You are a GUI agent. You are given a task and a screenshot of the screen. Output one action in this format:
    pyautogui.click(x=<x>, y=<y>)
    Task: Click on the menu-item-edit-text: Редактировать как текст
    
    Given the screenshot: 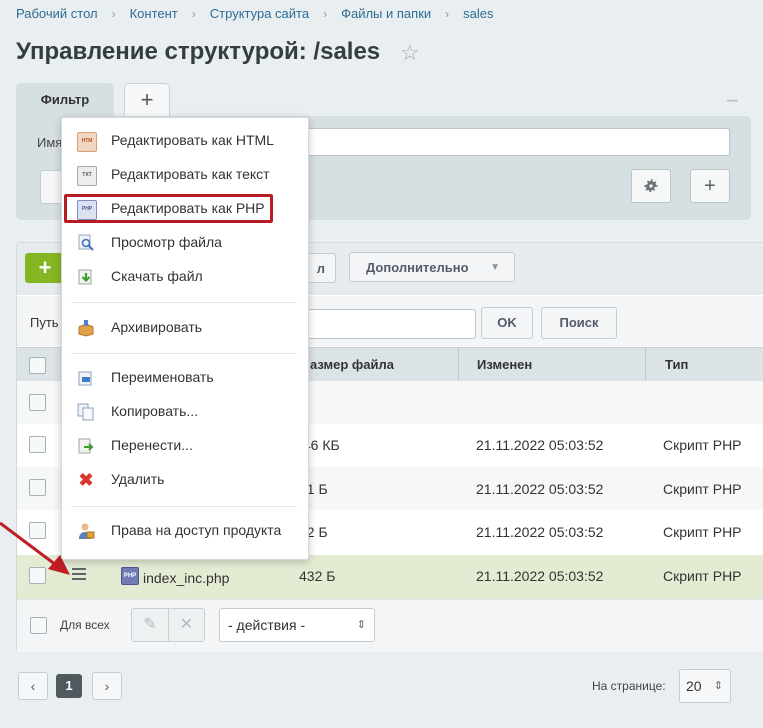 What is the action you would take?
    pyautogui.click(x=190, y=174)
    